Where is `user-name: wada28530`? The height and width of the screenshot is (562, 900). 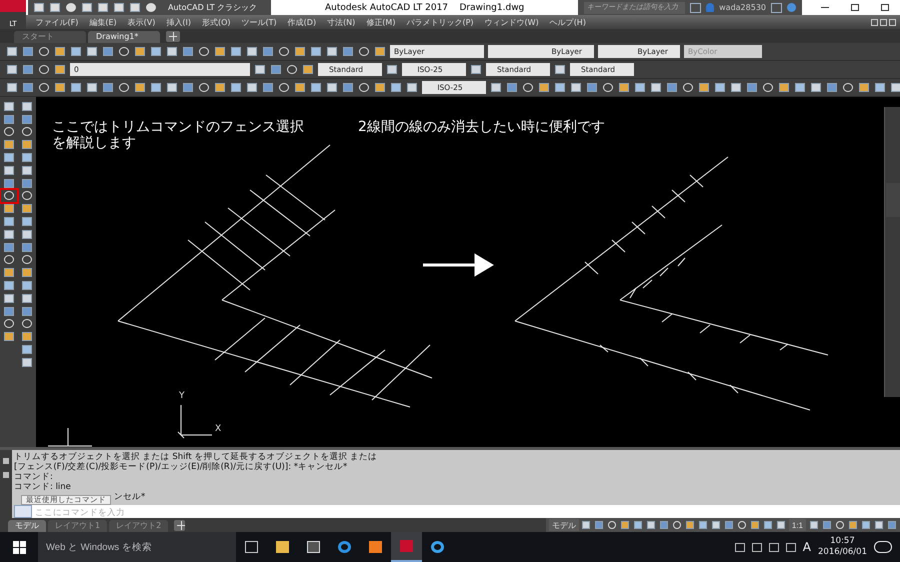 user-name: wada28530 is located at coordinates (742, 7).